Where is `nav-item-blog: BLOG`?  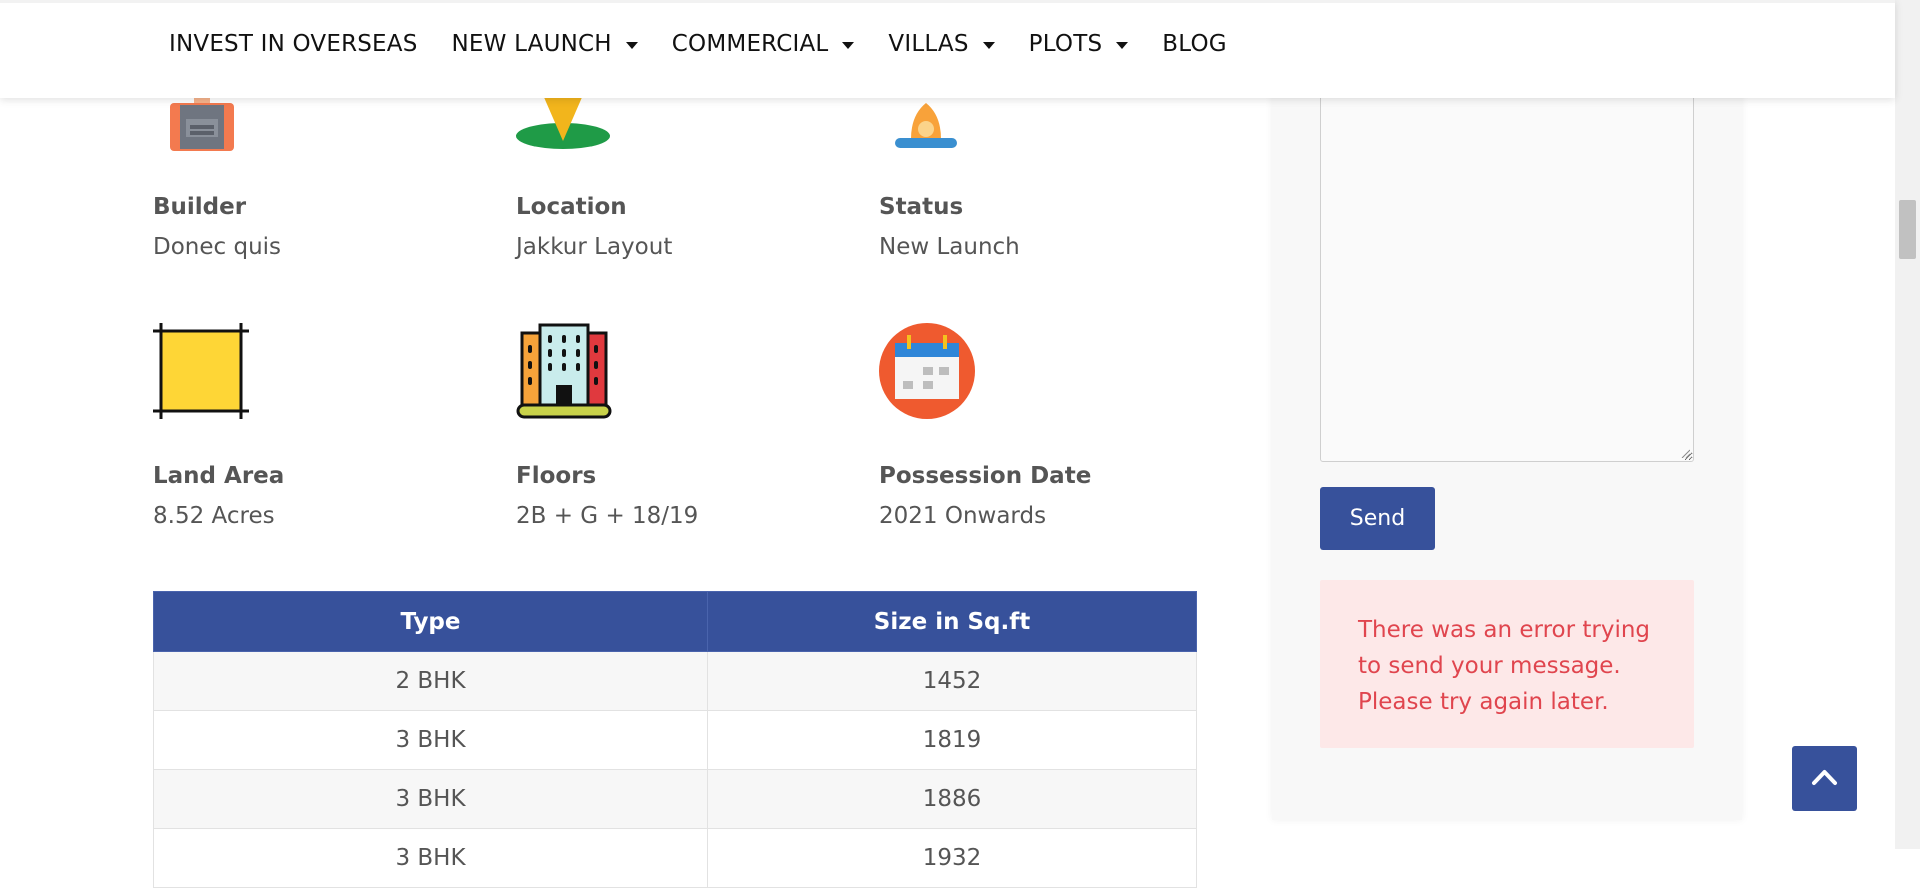 nav-item-blog: BLOG is located at coordinates (1194, 44).